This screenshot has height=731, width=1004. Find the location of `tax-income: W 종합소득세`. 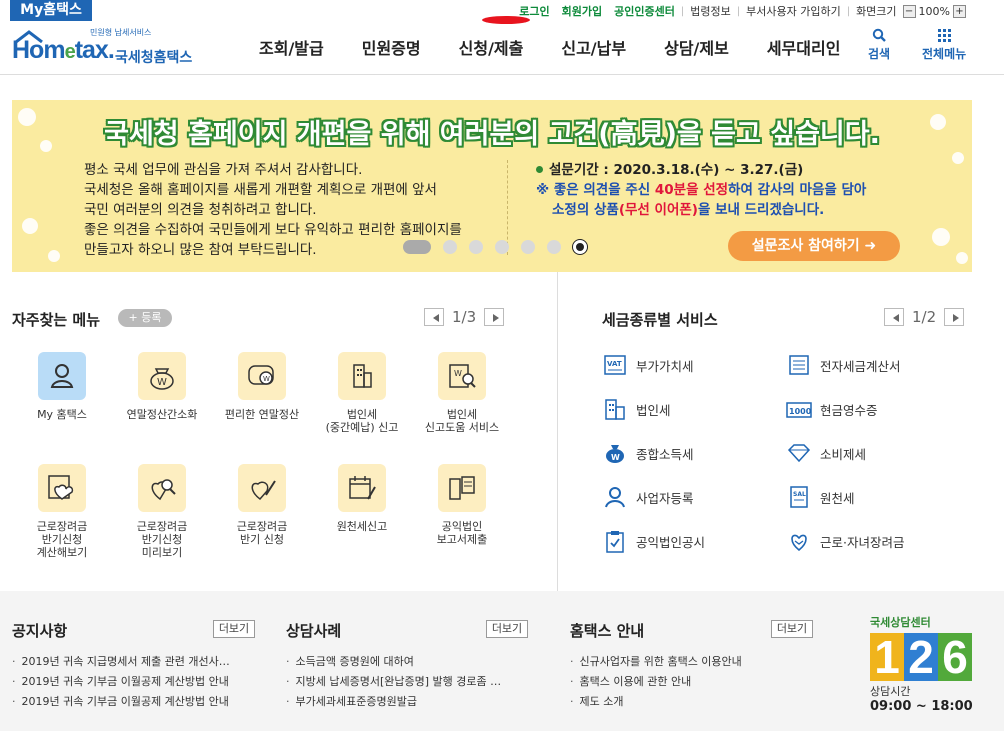

tax-income: W 종합소득세 is located at coordinates (648, 453).